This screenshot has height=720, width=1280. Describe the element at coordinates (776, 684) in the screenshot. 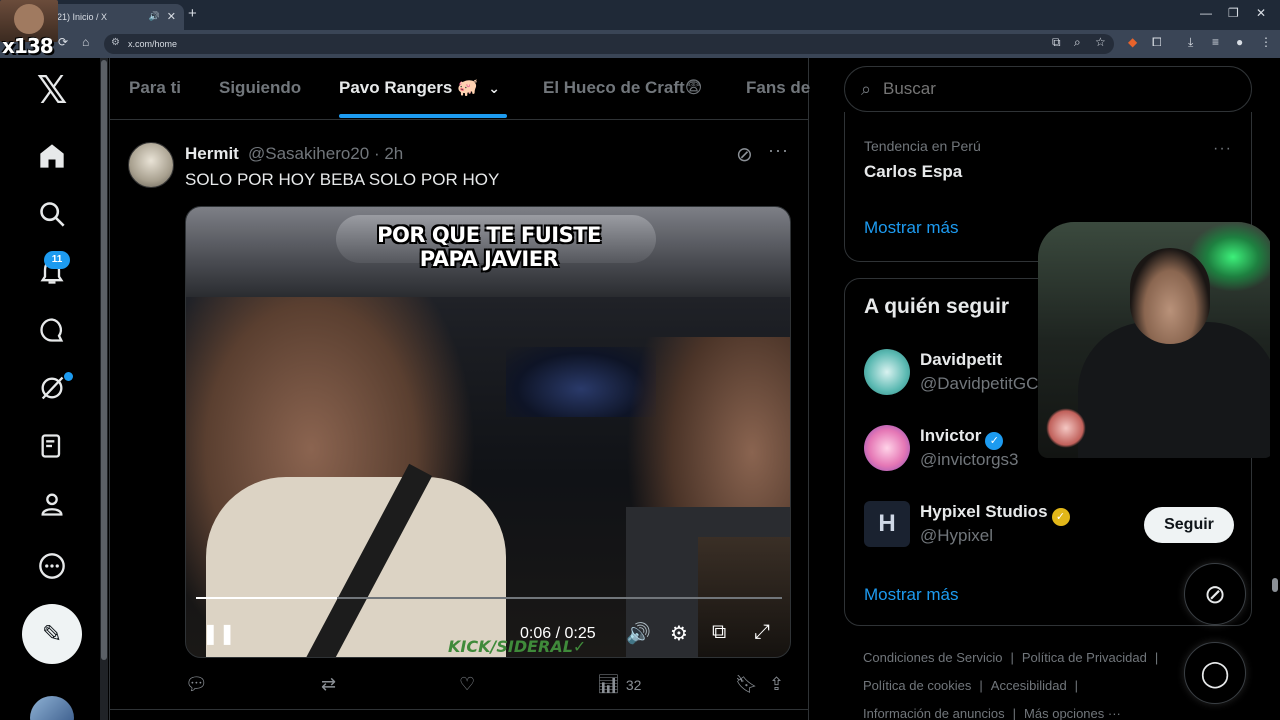

I see `share-icon: ⇪` at that location.